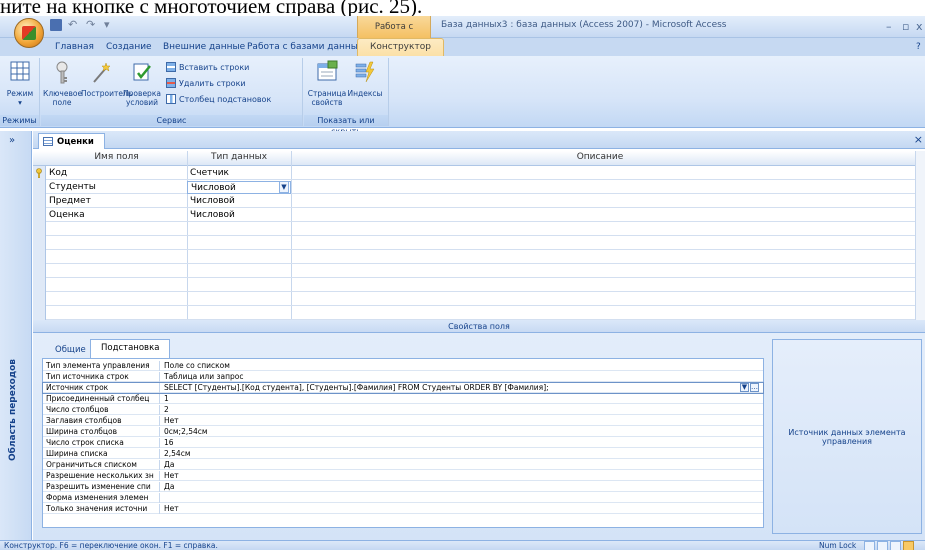  I want to click on property-value: 2, so click(165, 410).